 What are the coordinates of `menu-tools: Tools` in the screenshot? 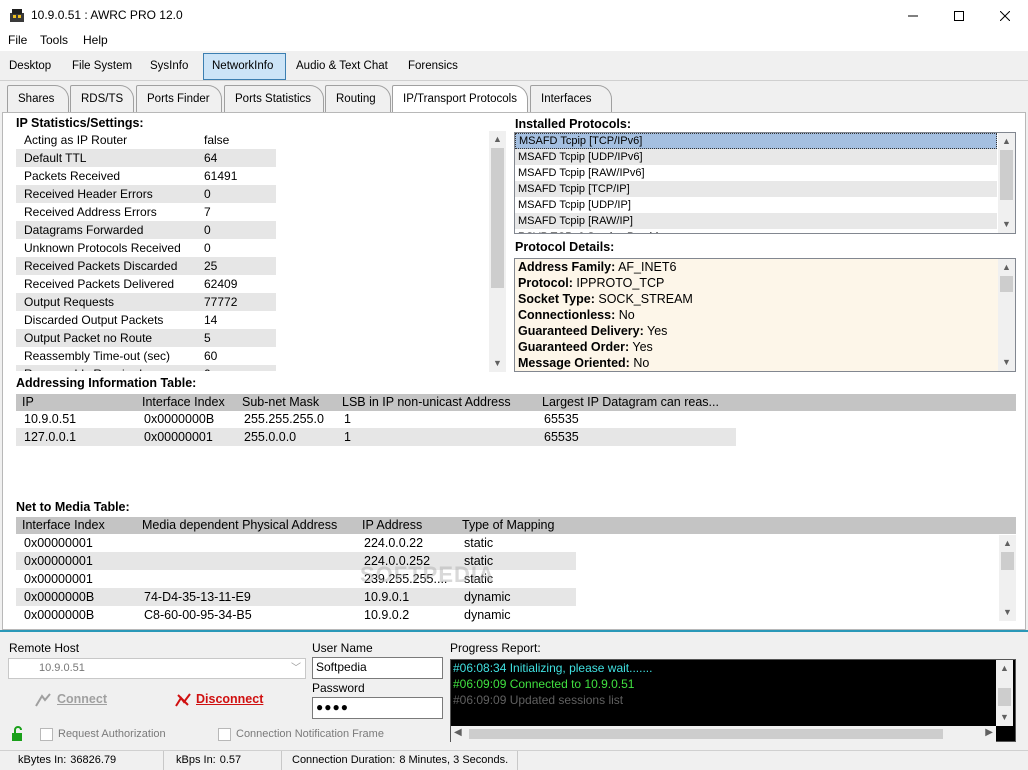 It's located at (54, 40).